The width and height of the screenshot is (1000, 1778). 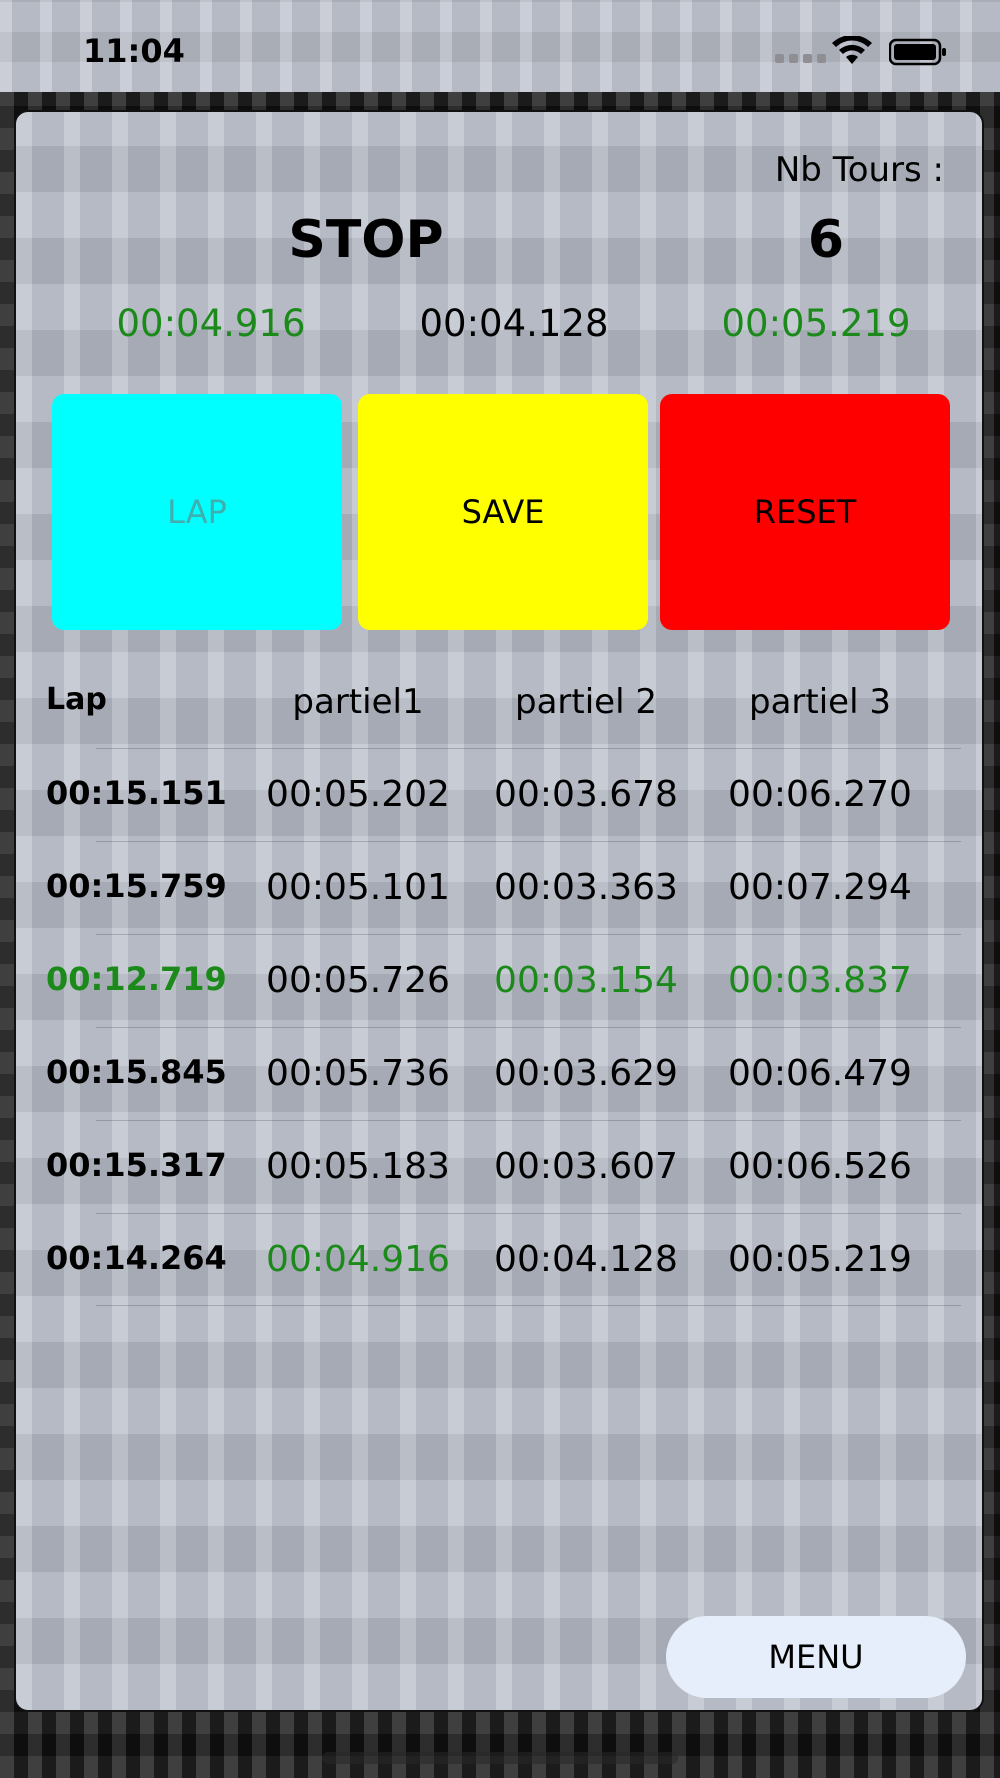 What do you see at coordinates (358, 887) in the screenshot?
I see `partiel1-cell: 00:05.101` at bounding box center [358, 887].